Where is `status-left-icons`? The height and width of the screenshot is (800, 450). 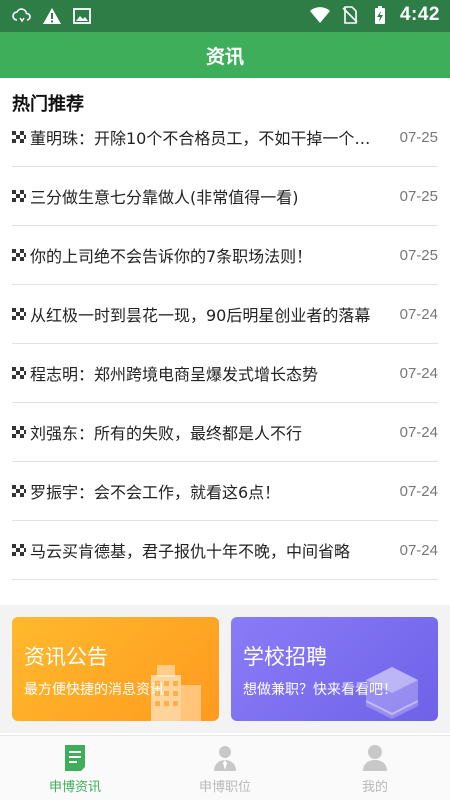
status-left-icons is located at coordinates (52, 16).